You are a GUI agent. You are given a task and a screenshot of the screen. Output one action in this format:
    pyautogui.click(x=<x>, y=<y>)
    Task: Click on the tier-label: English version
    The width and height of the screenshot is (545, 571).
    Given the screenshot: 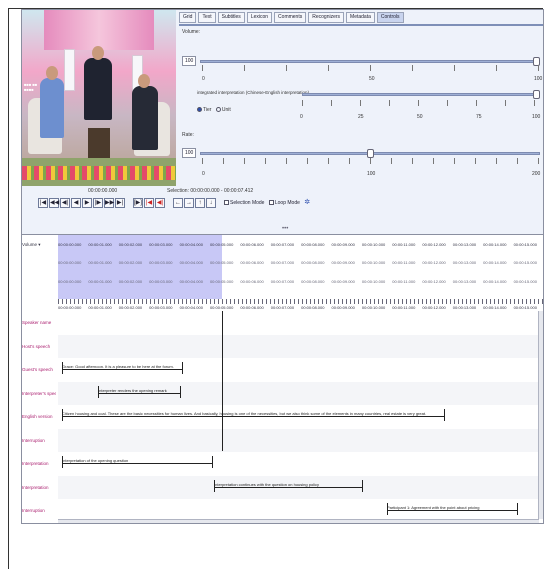 What is the action you would take?
    pyautogui.click(x=39, y=416)
    